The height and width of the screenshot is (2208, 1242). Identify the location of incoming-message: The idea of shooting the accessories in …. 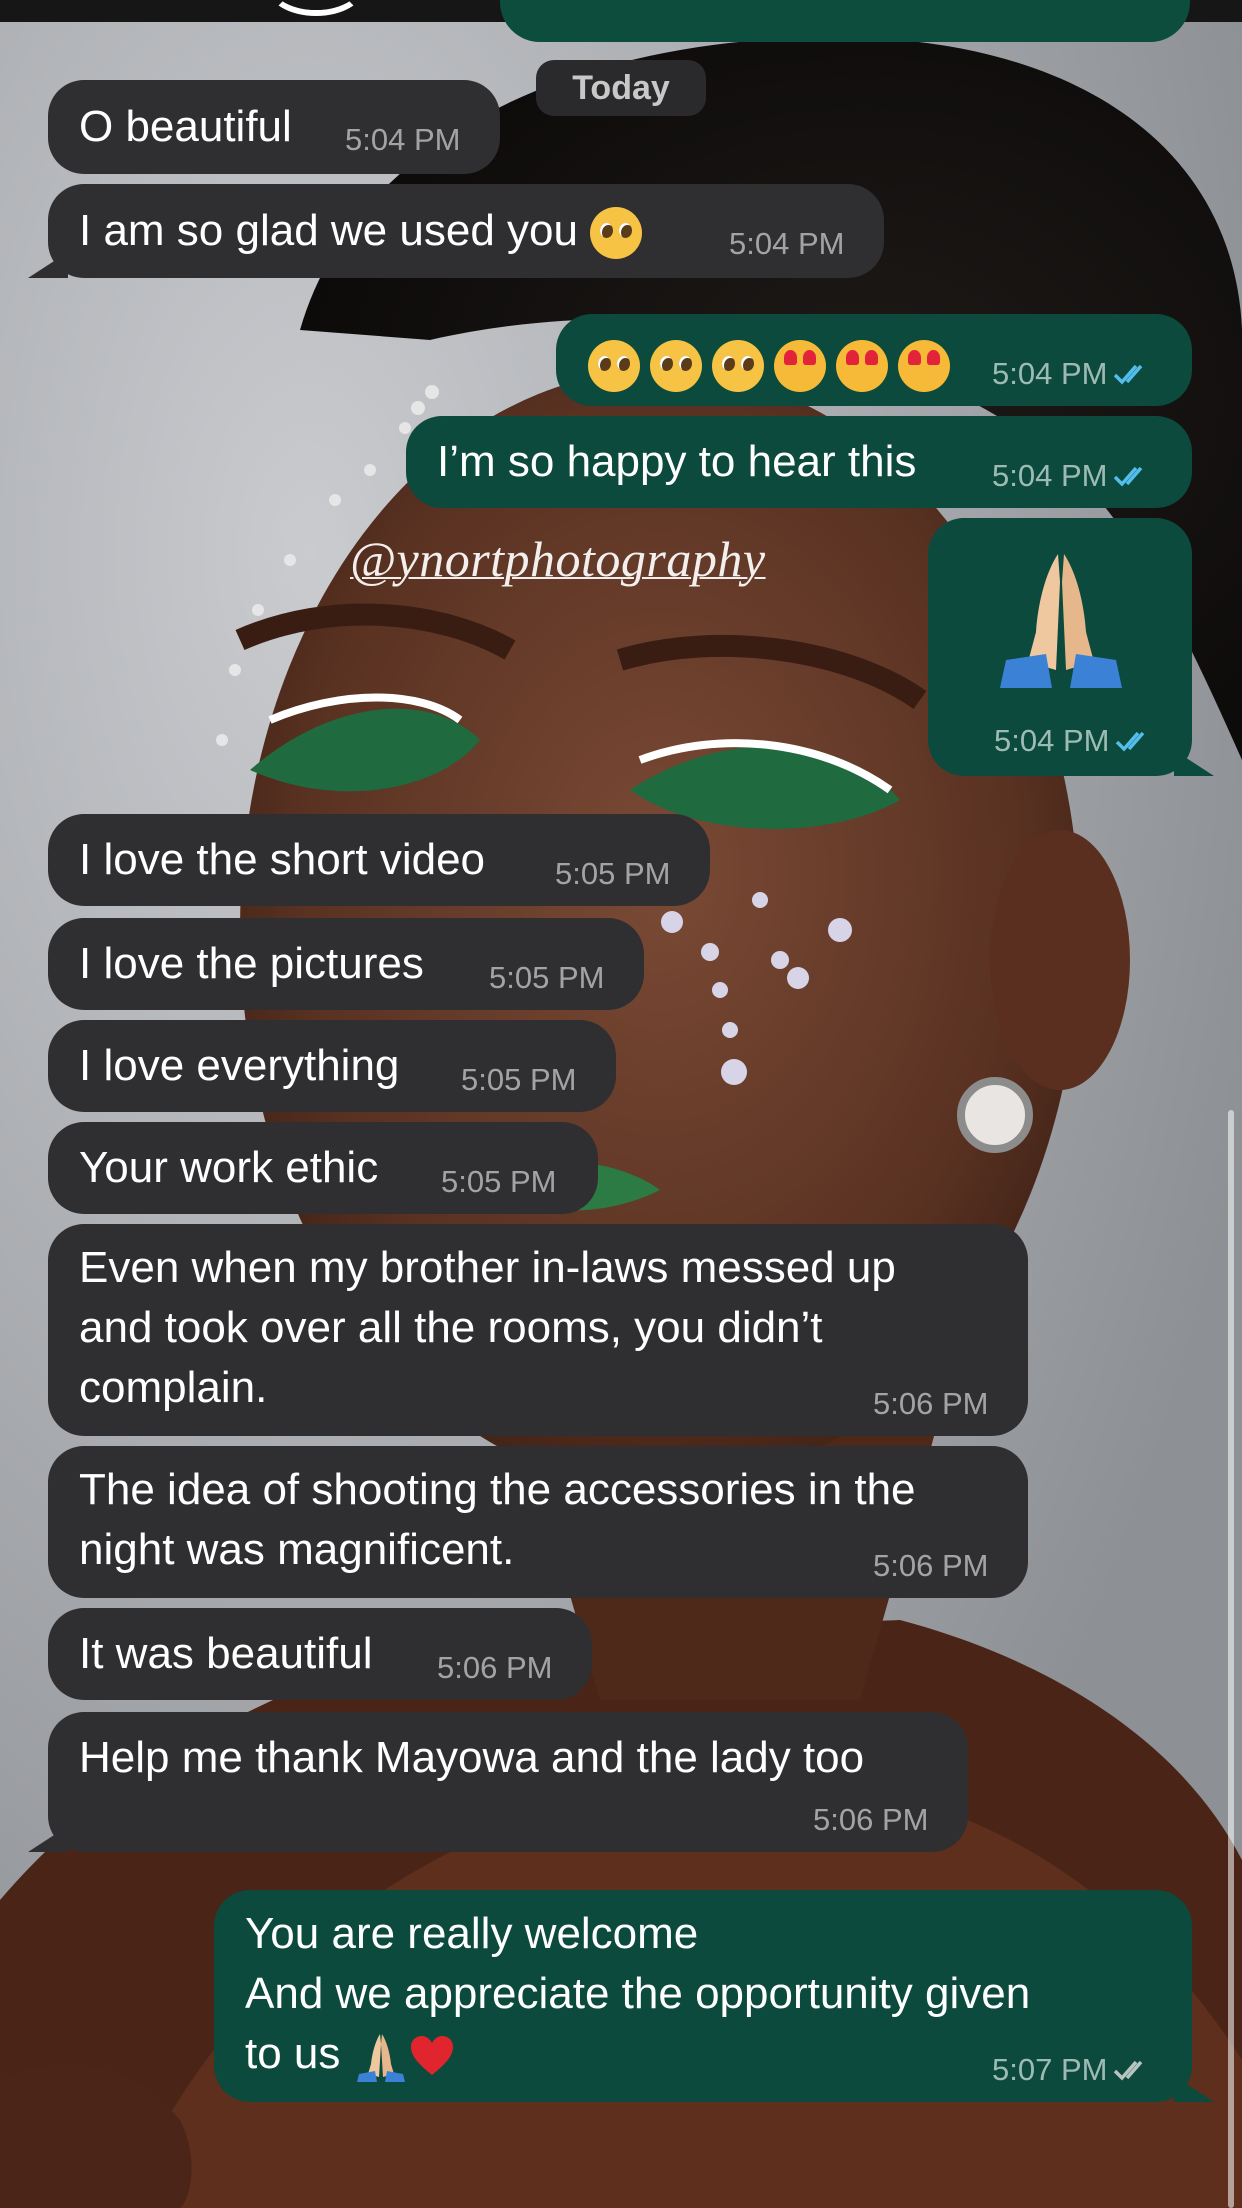
(538, 1522).